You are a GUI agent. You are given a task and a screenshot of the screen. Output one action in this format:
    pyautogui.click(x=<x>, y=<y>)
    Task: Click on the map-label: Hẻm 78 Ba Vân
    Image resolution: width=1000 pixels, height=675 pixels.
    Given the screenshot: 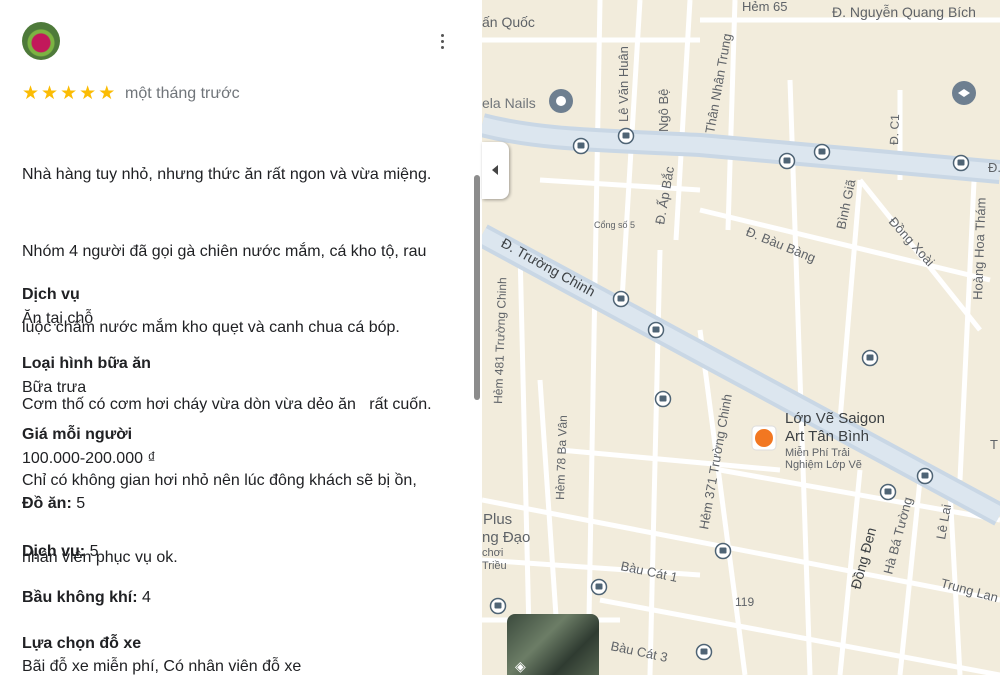 What is the action you would take?
    pyautogui.click(x=561, y=457)
    